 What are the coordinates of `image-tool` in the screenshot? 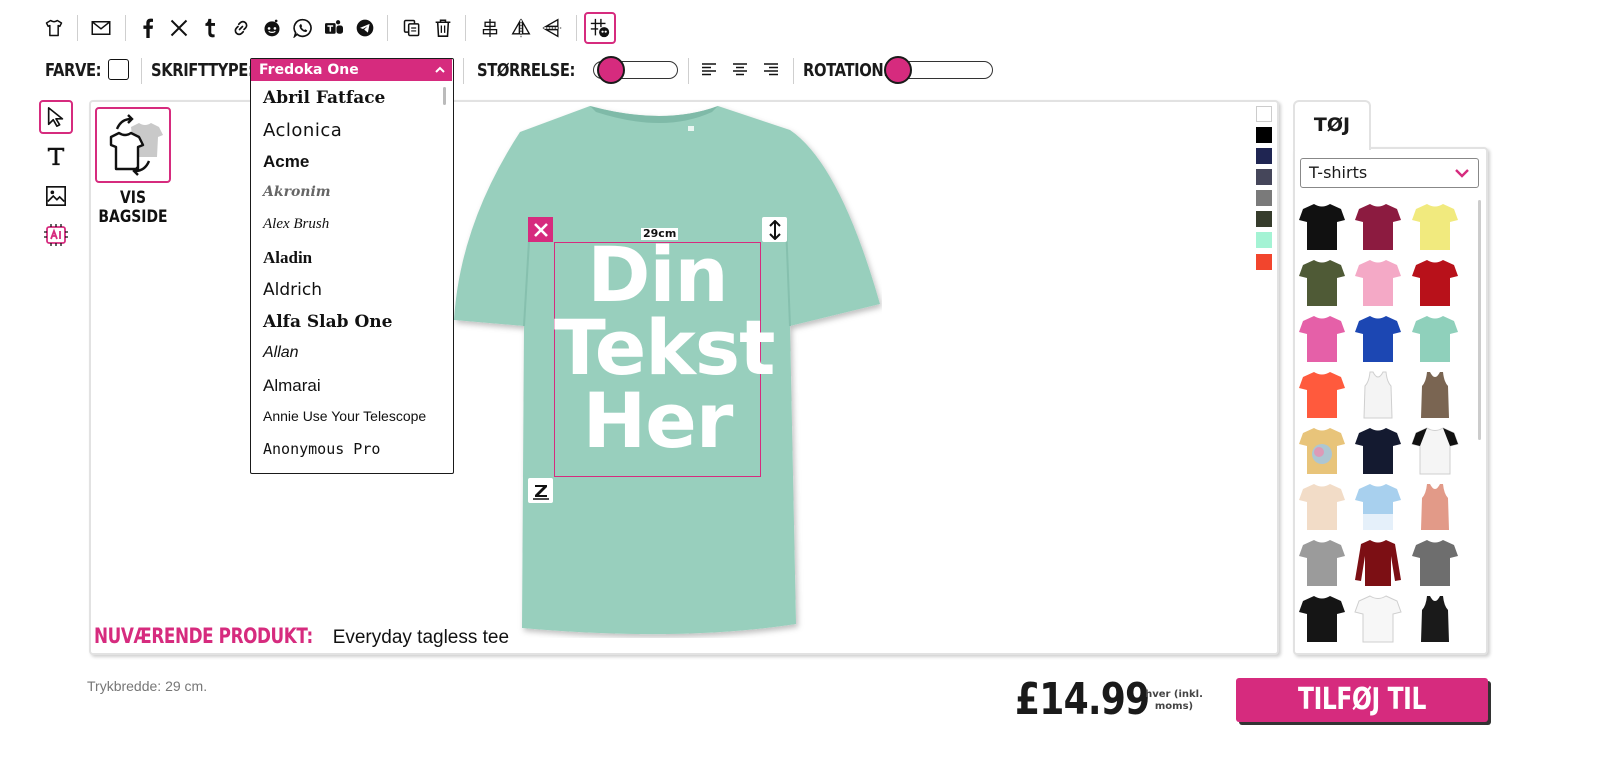 It's located at (56, 196).